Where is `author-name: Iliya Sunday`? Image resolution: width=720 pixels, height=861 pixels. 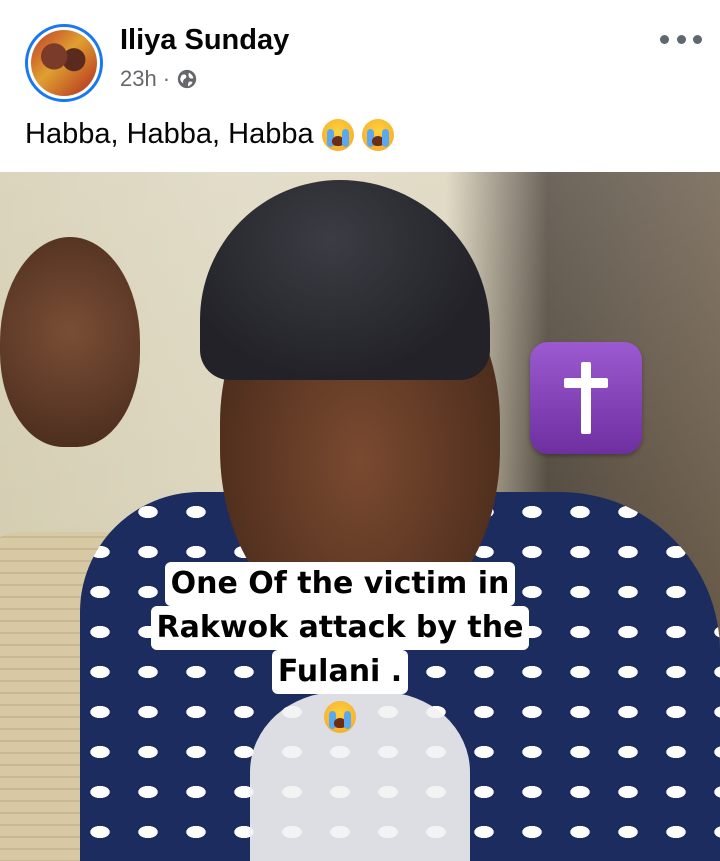
author-name: Iliya Sunday is located at coordinates (204, 40).